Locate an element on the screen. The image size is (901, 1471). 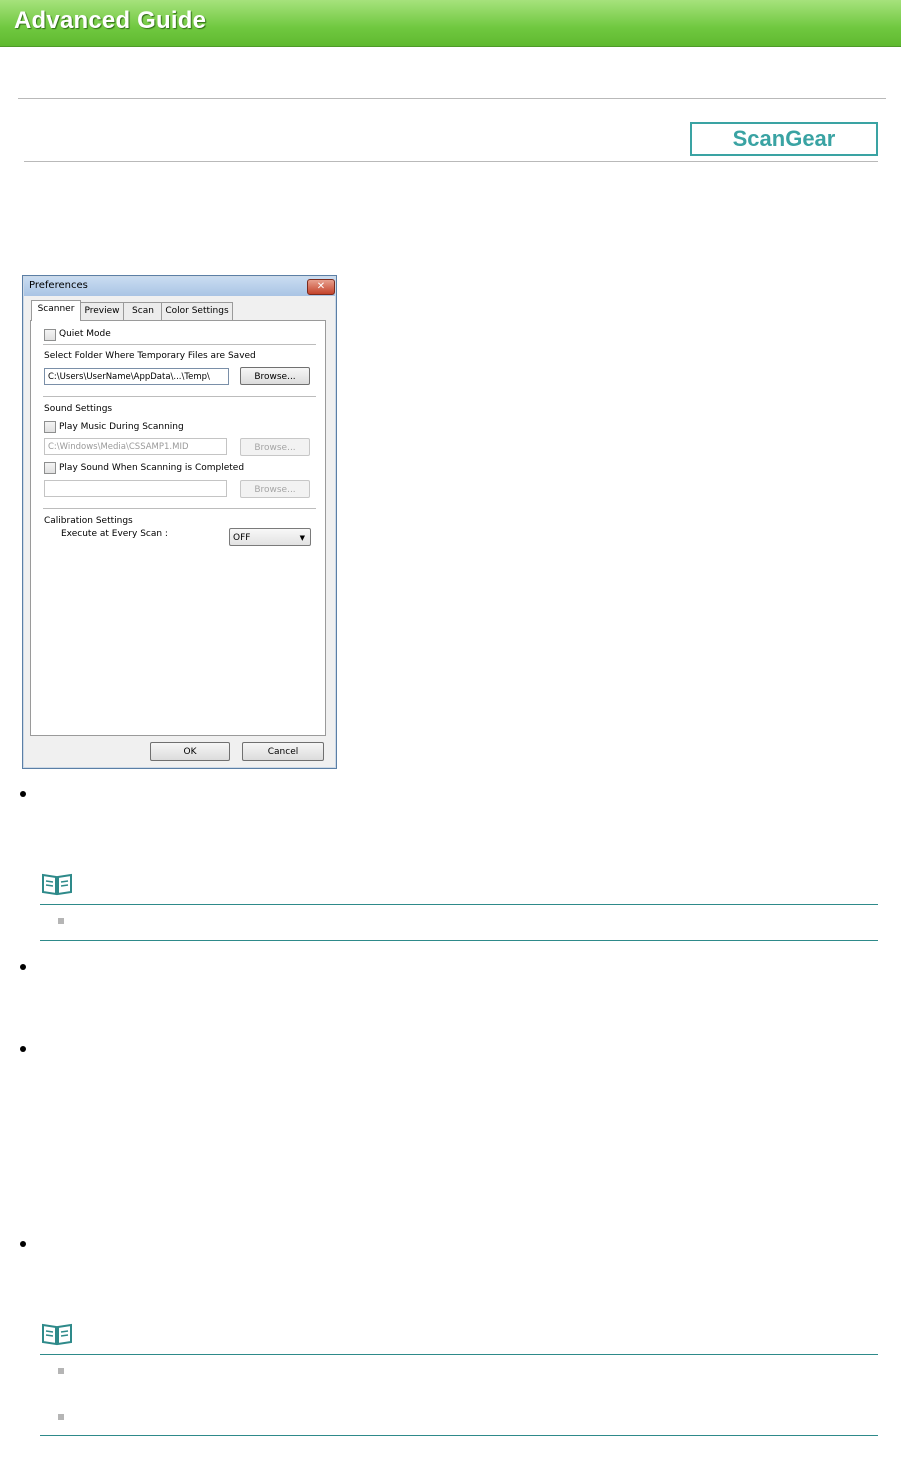
tab-preview: Preview is located at coordinates (102, 311).